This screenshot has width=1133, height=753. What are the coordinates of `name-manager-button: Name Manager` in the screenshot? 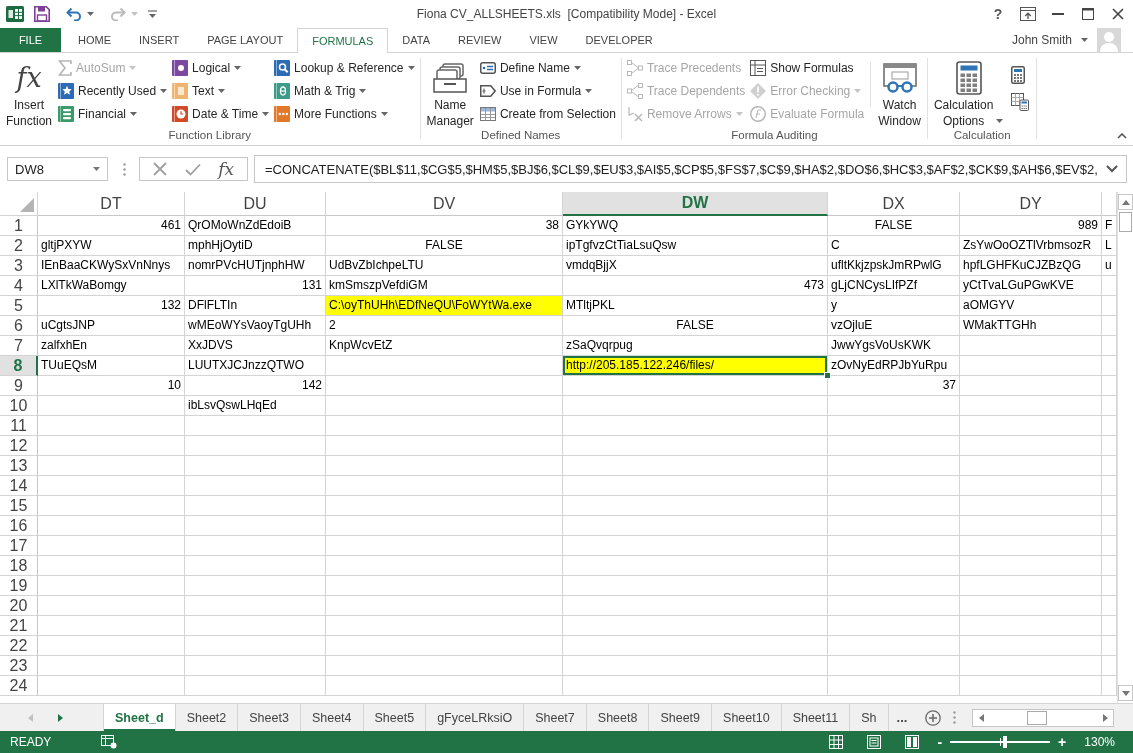 It's located at (450, 92).